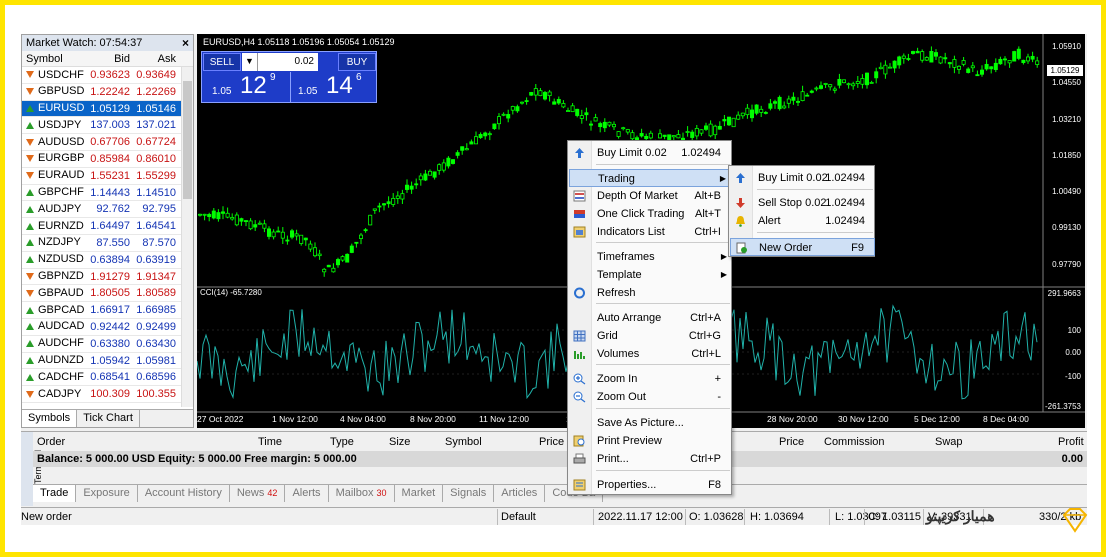 The image size is (1106, 557). Describe the element at coordinates (107, 159) in the screenshot. I see `market-watch-row: EURGBP 0.85984 0.86010` at that location.